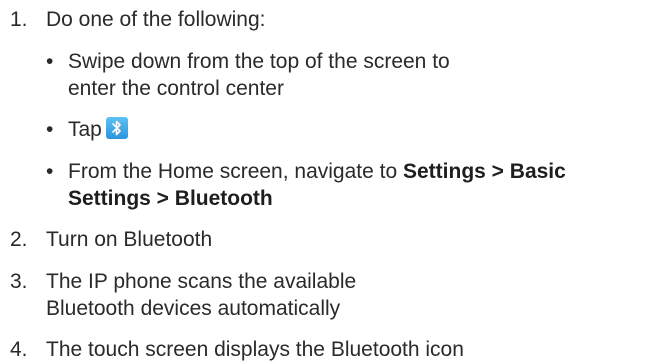 The width and height of the screenshot is (660, 364). I want to click on step-text: Turn on Bluetooth, so click(129, 239).